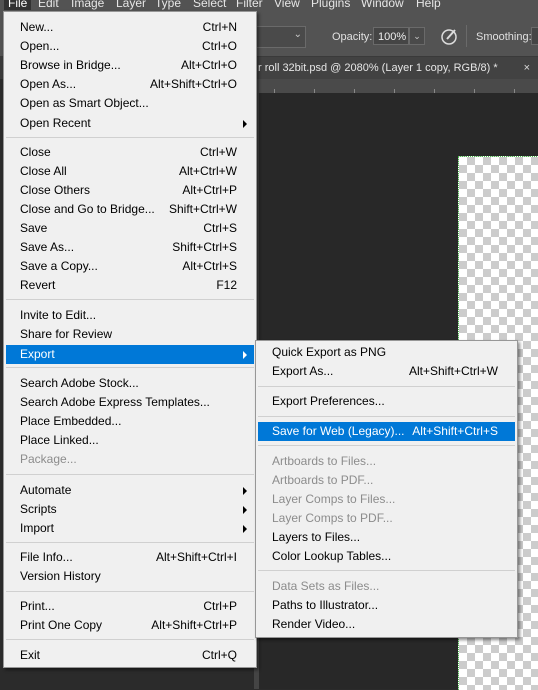  What do you see at coordinates (130, 46) in the screenshot?
I see `menu-item-open: Open... Ctrl+O` at bounding box center [130, 46].